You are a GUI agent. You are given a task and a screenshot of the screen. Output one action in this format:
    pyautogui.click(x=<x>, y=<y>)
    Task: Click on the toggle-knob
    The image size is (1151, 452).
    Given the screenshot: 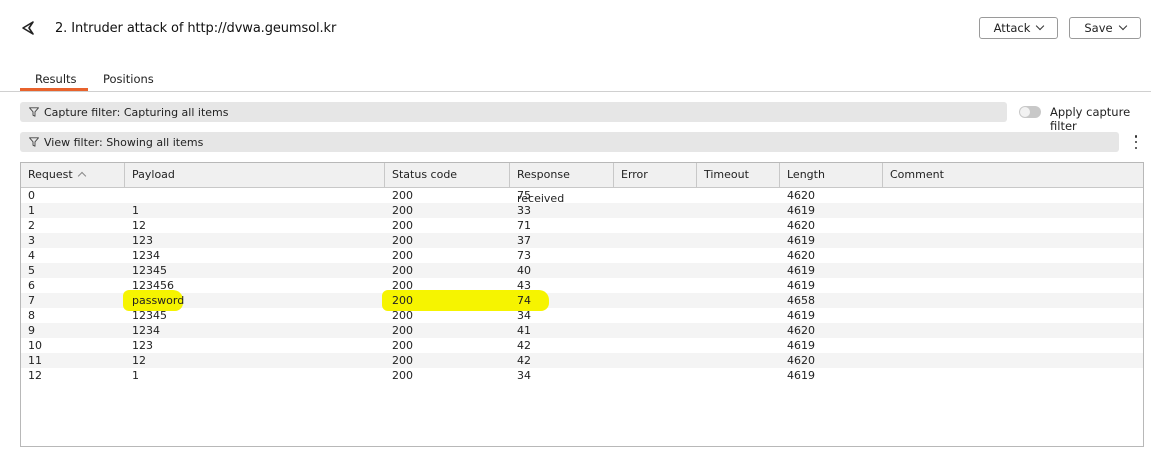 What is the action you would take?
    pyautogui.click(x=1025, y=112)
    